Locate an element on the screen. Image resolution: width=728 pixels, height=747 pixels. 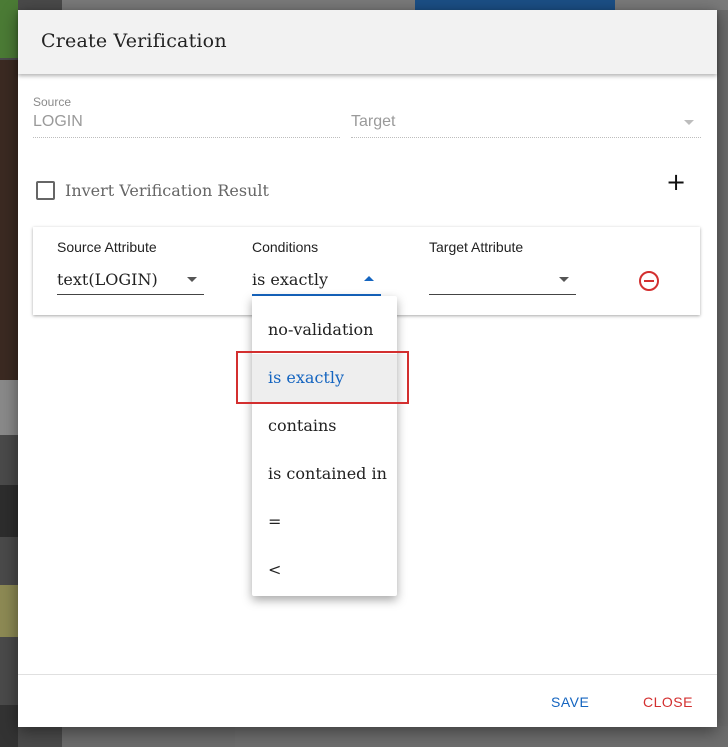
save-button: SAVE is located at coordinates (570, 702).